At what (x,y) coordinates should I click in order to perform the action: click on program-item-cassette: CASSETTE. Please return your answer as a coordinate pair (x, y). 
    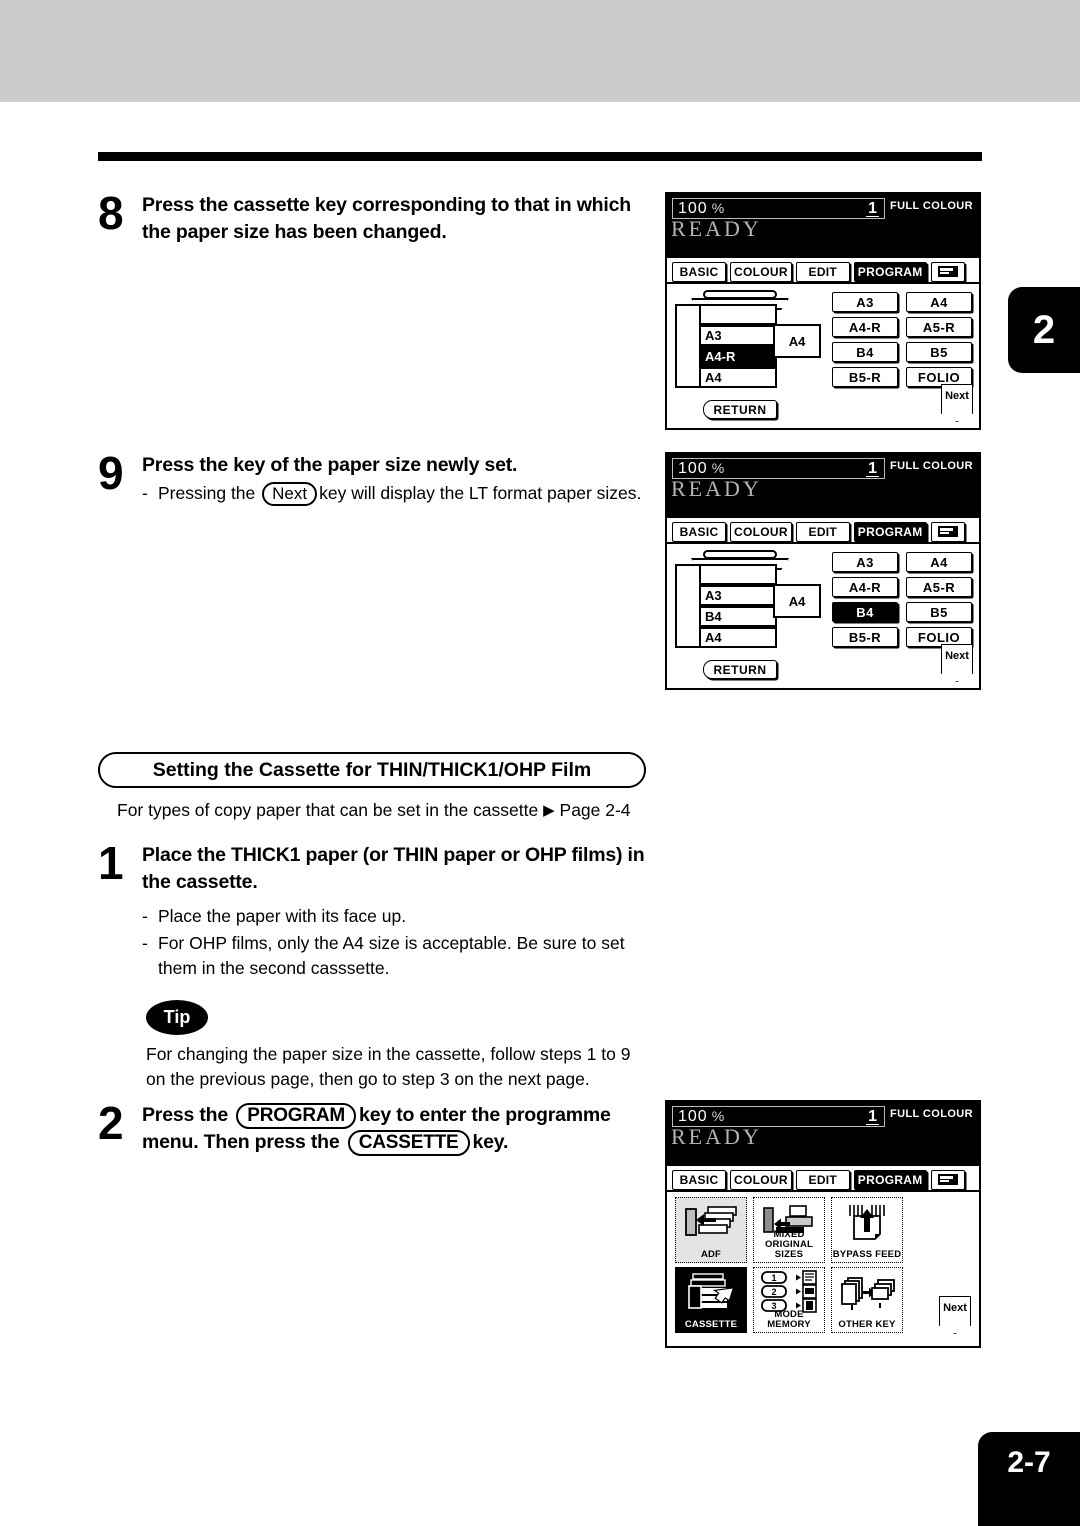
    Looking at the image, I should click on (711, 1300).